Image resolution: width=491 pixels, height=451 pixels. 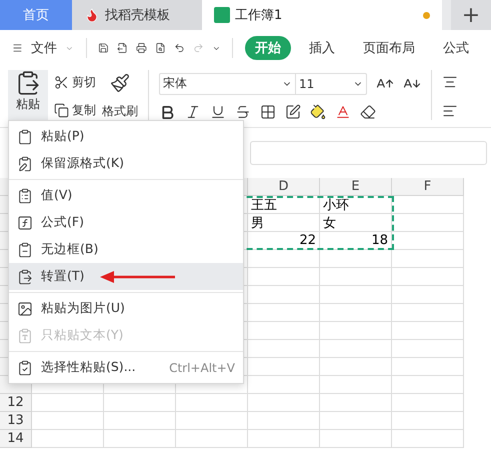 I want to click on copy-button: 复制, so click(x=75, y=111).